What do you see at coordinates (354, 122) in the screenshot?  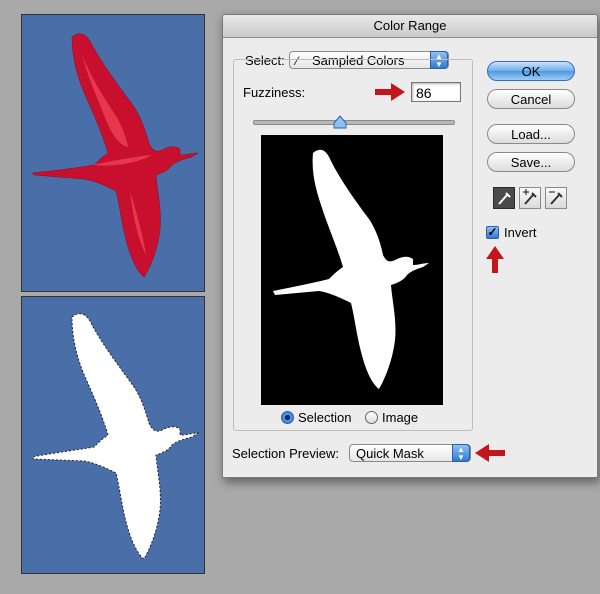 I see `fuzziness-slider-track` at bounding box center [354, 122].